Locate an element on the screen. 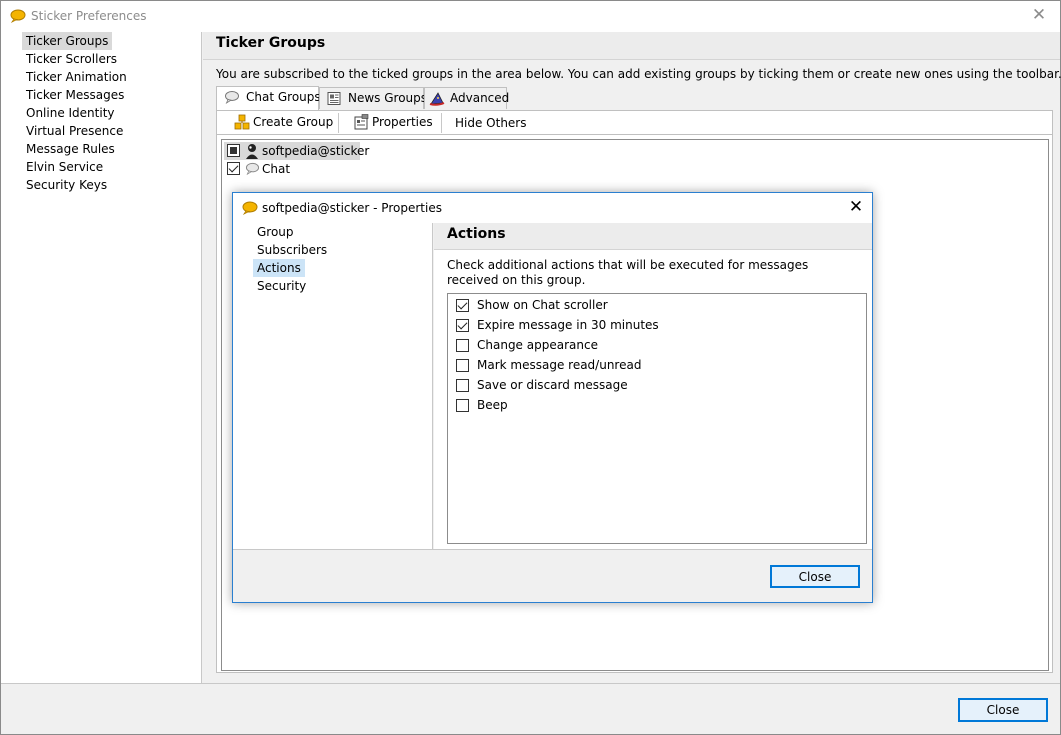 This screenshot has height=735, width=1061. dialog-titlebar: softpedia@sticker - Properties ✕ is located at coordinates (552, 208).